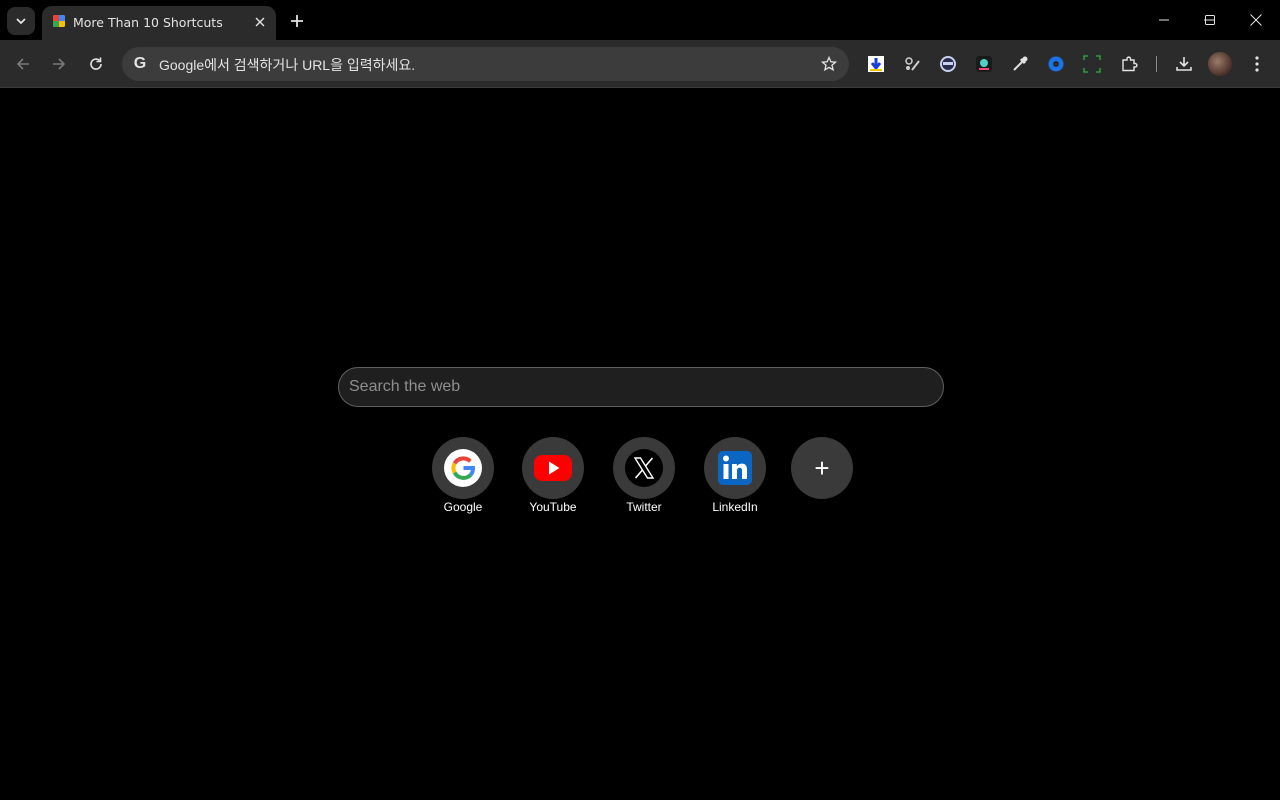 This screenshot has height=800, width=1280. Describe the element at coordinates (59, 21) in the screenshot. I see `tab-favicon-icon` at that location.